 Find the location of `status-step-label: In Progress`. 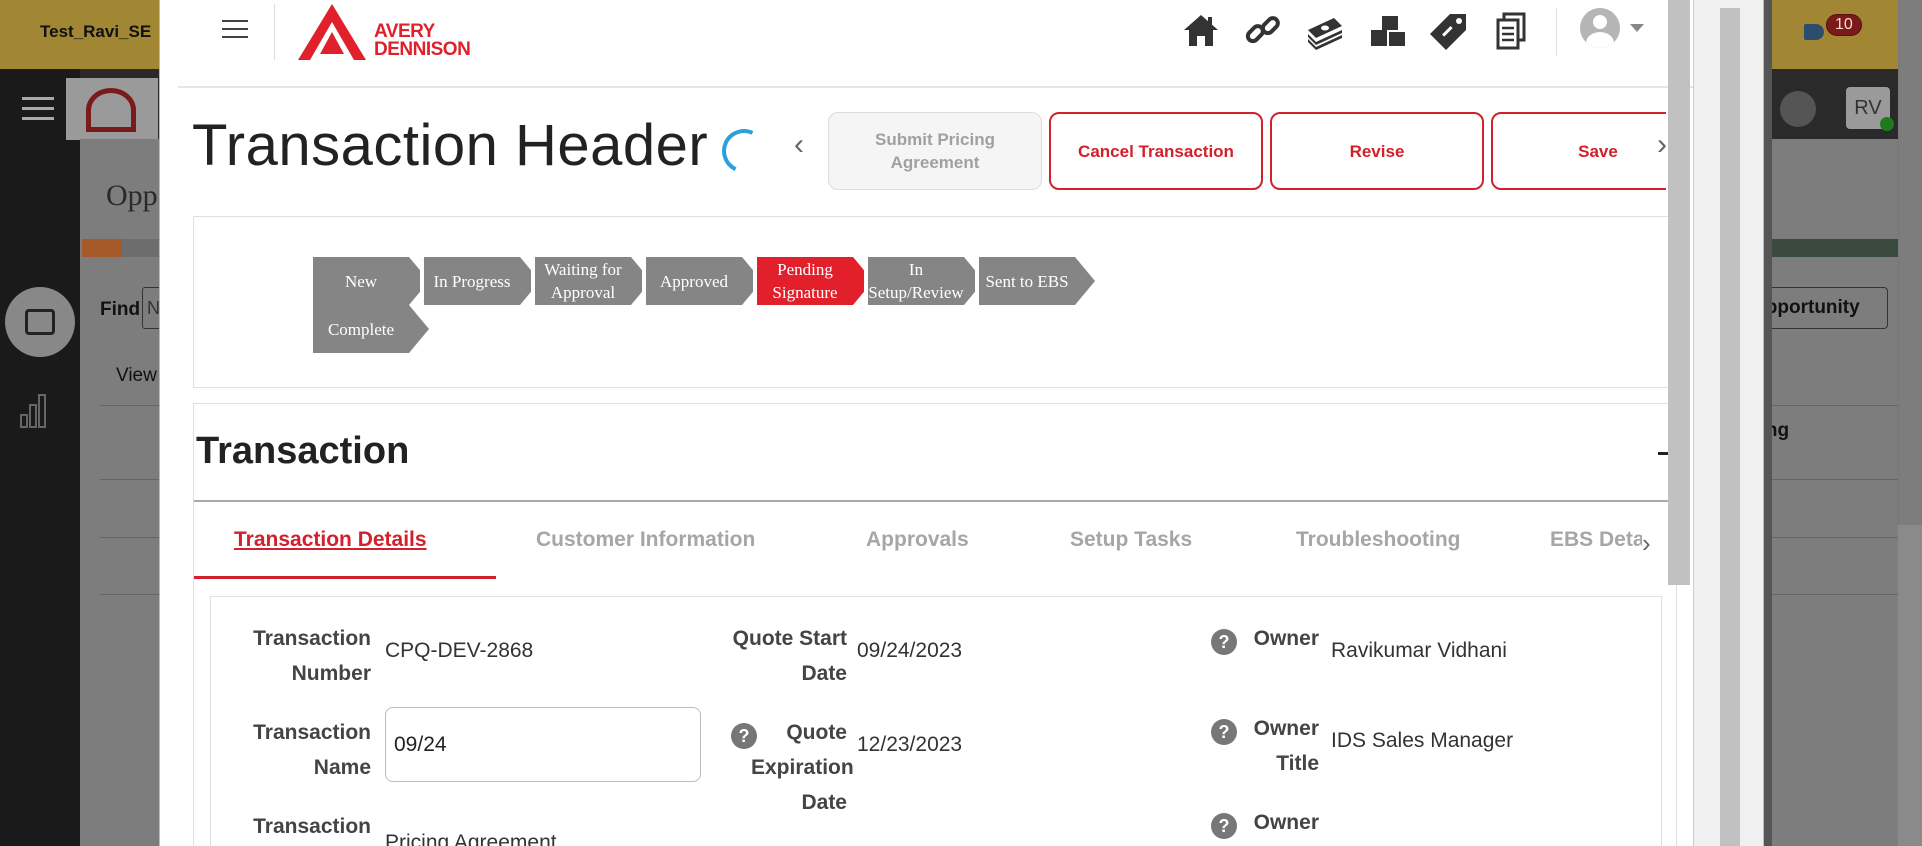

status-step-label: In Progress is located at coordinates (472, 281).